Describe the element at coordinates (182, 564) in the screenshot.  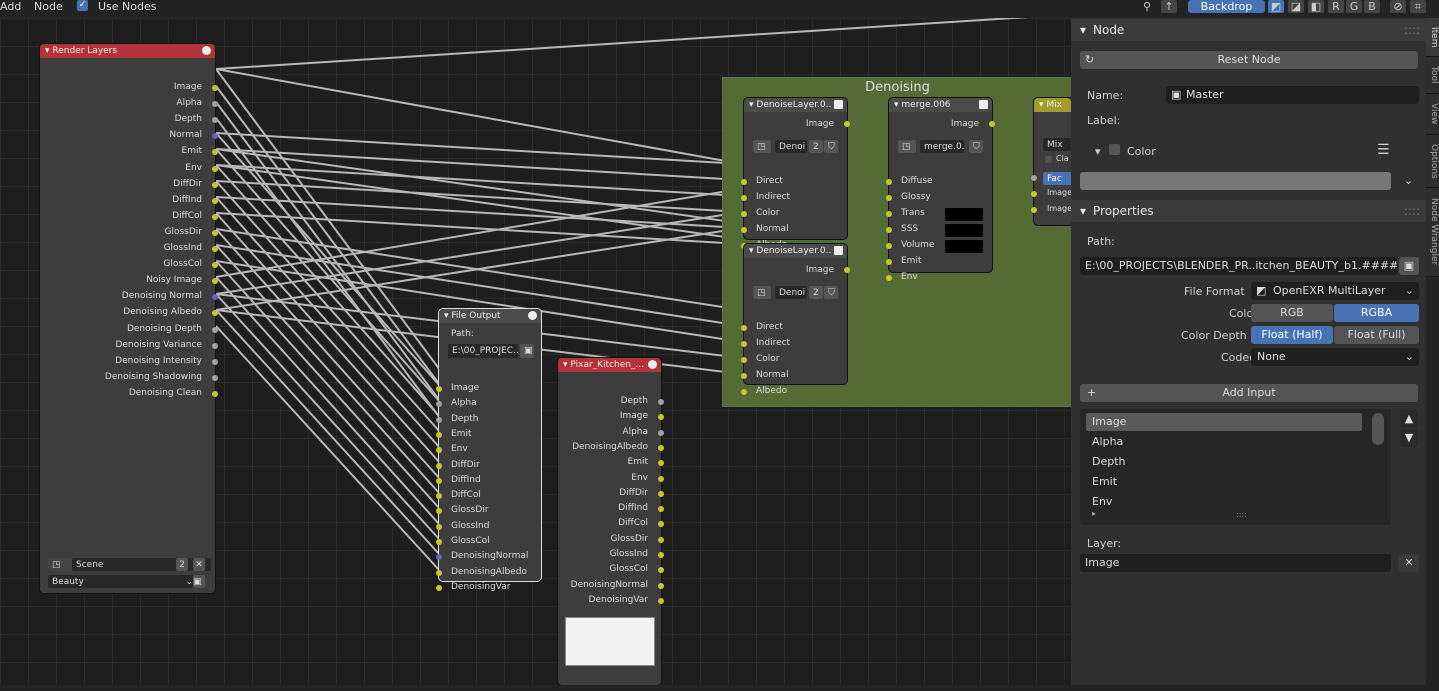
I see `scene-users-count: 2` at that location.